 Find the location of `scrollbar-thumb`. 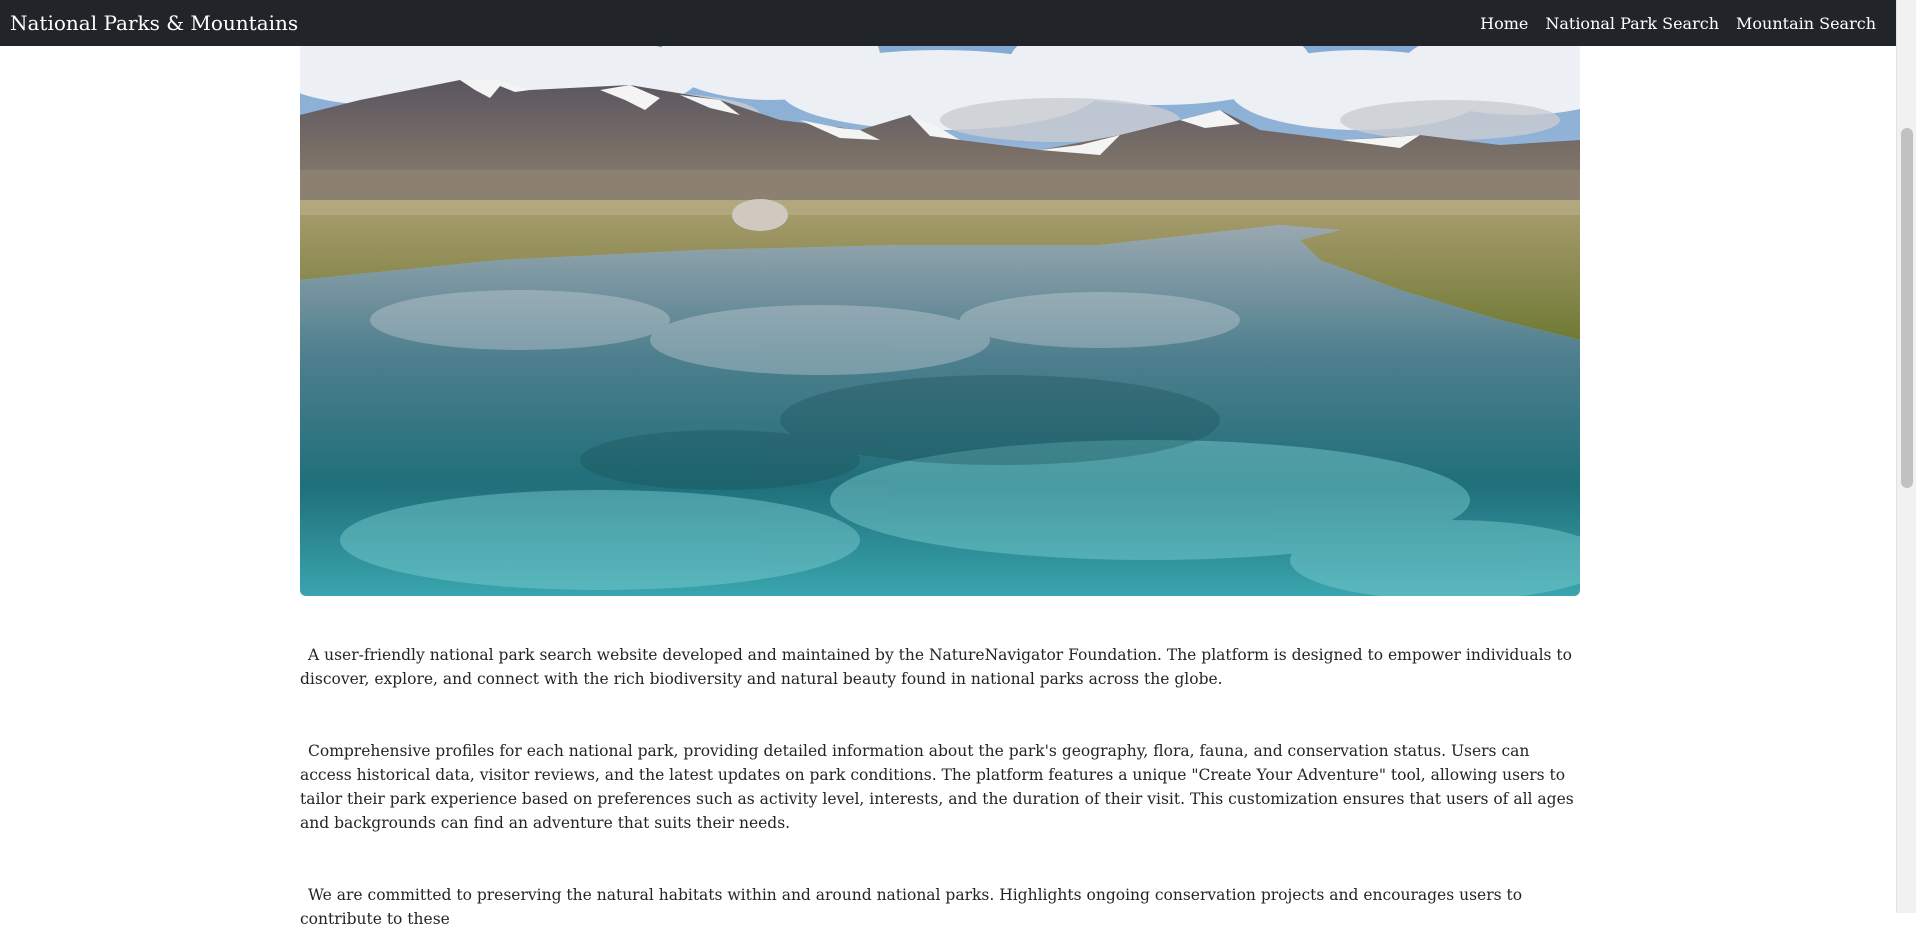

scrollbar-thumb is located at coordinates (1907, 308).